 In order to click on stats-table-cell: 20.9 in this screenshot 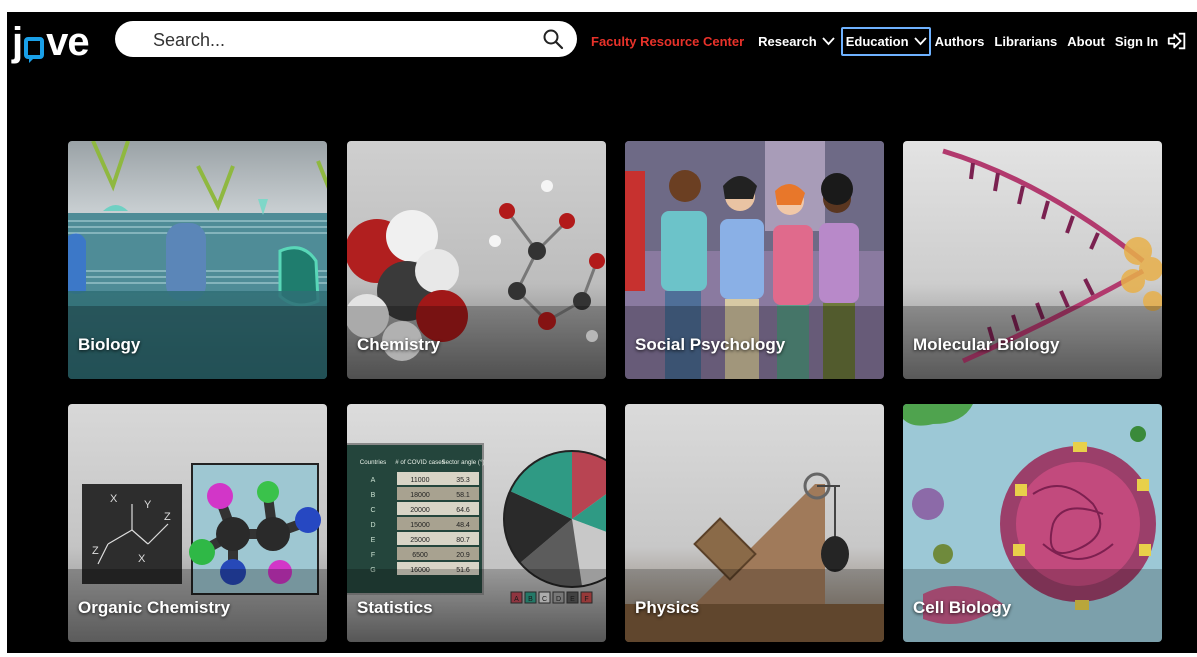, I will do `click(463, 555)`.